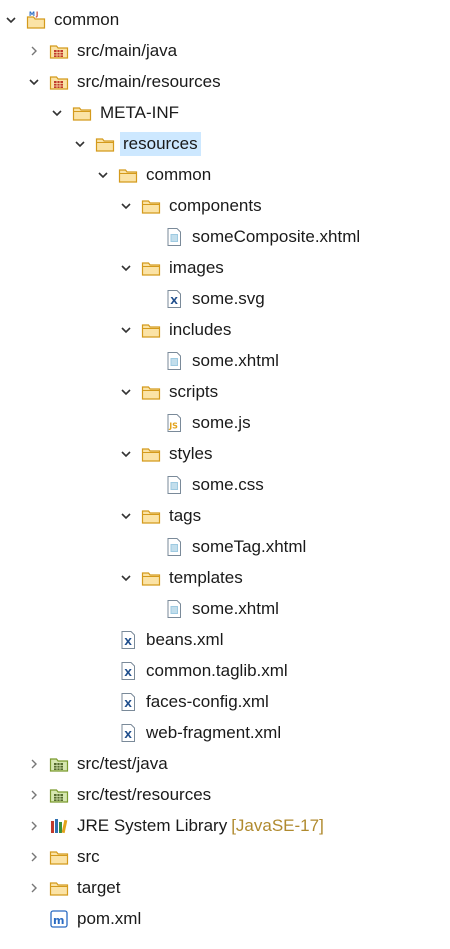 This screenshot has height=949, width=450. I want to click on tree-item-label: components, so click(215, 205).